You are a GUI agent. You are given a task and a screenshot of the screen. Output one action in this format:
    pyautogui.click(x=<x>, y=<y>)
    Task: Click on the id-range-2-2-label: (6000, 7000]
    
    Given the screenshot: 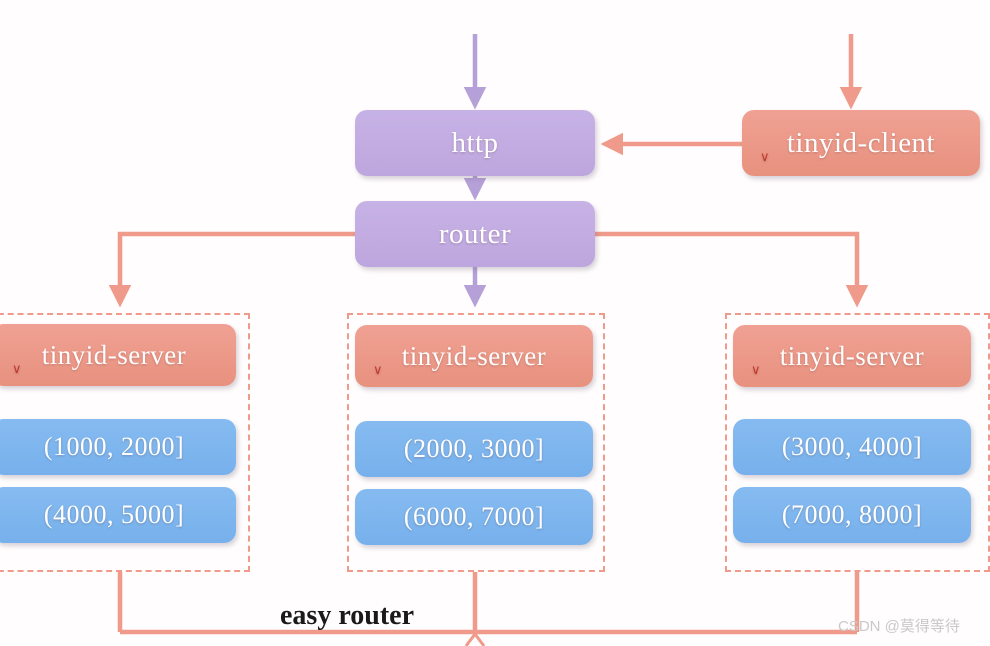 What is the action you would take?
    pyautogui.click(x=474, y=516)
    